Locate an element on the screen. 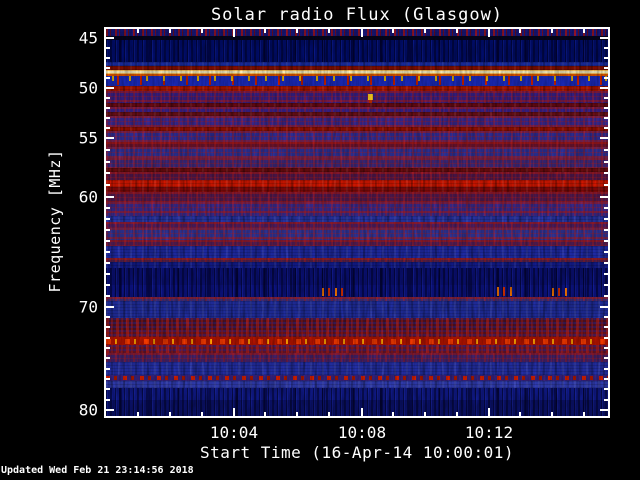 The width and height of the screenshot is (640, 480). updated-timestamp: Updated Wed Feb 21 23:14:56 2018 is located at coordinates (97, 470).